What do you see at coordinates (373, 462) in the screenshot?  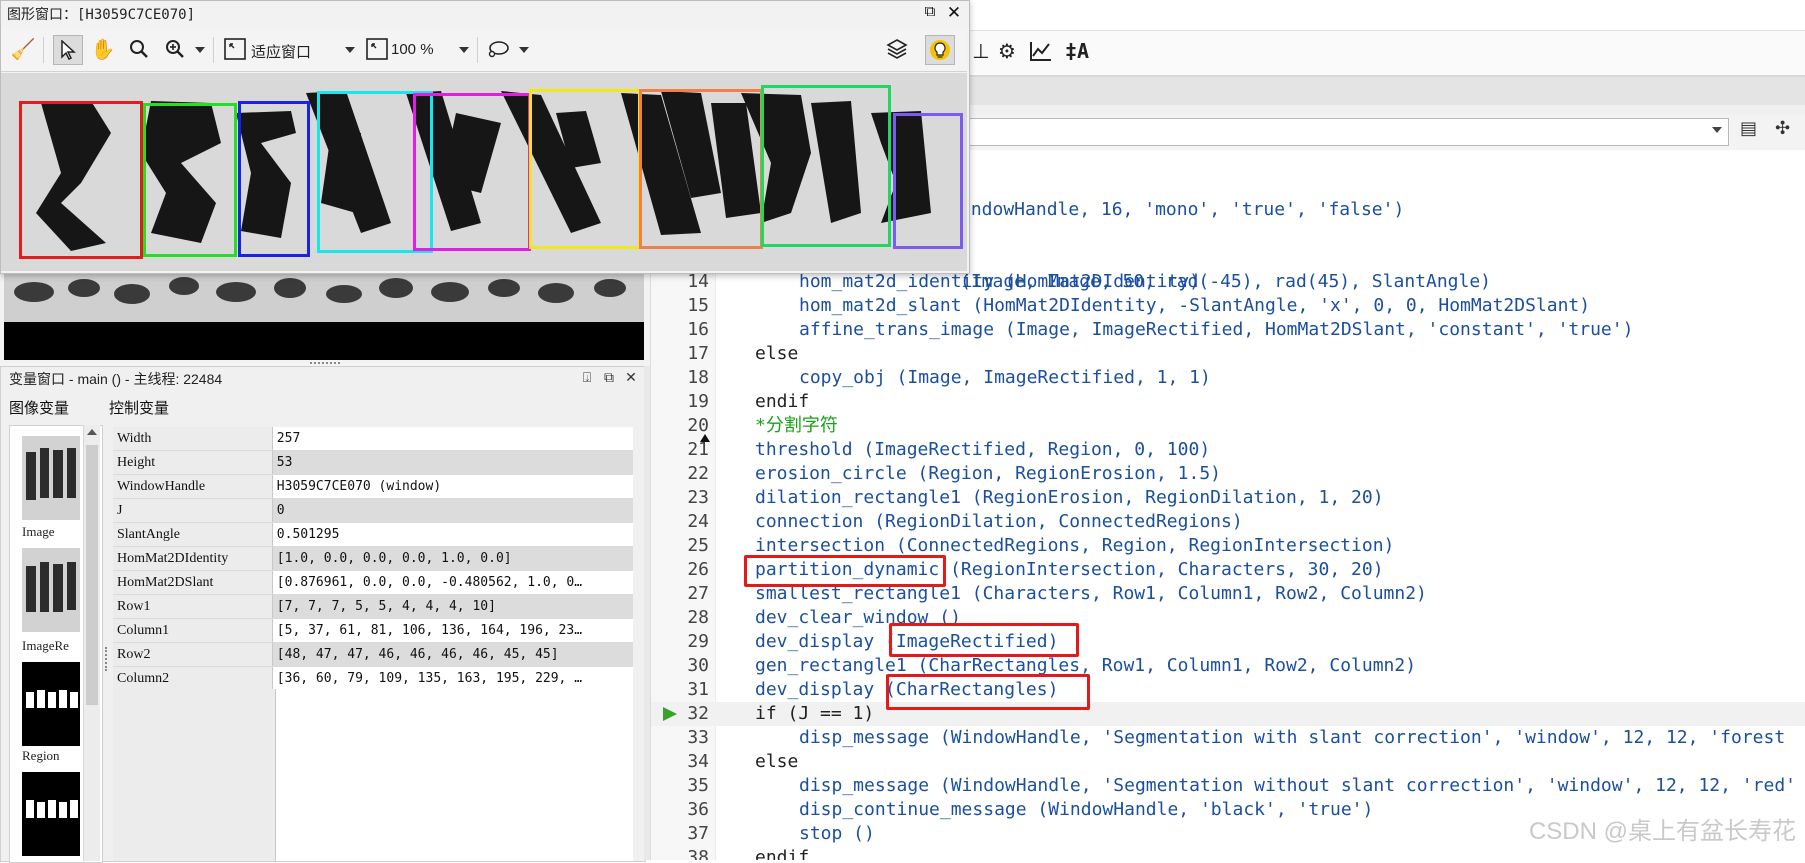 I see `table-row: Height 53` at bounding box center [373, 462].